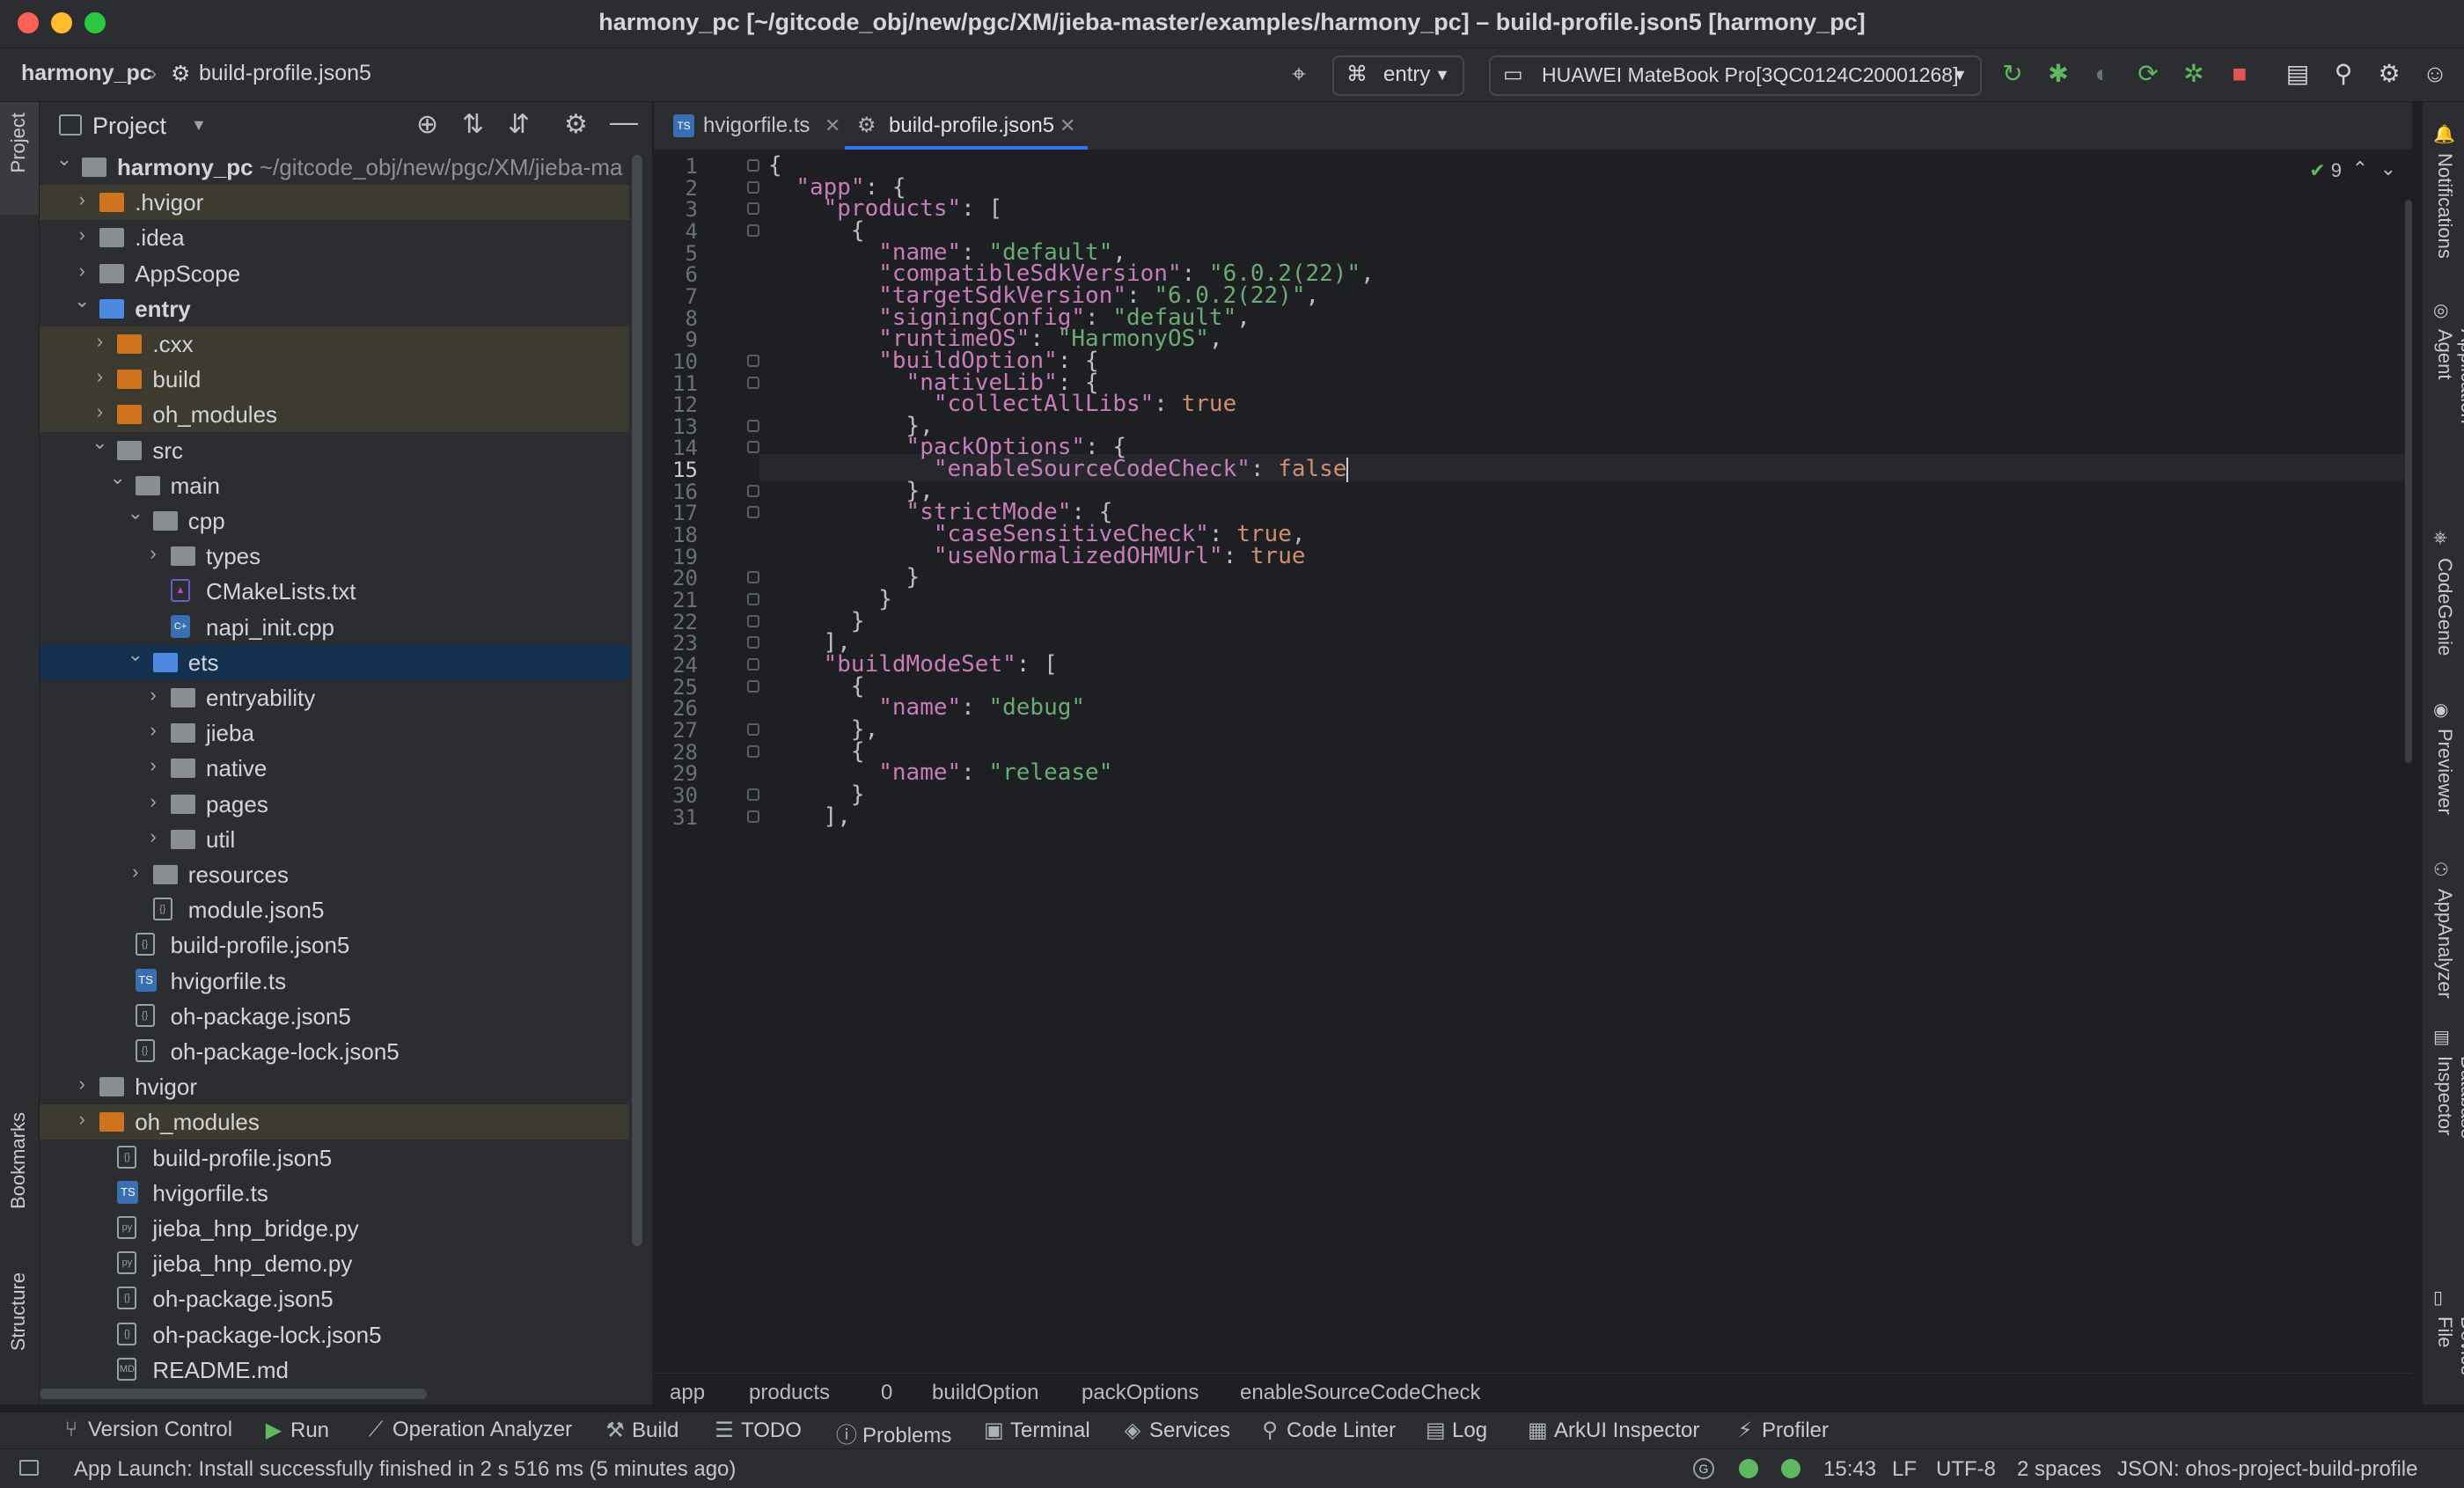 Image resolution: width=2464 pixels, height=1488 pixels. I want to click on account-icon: ☺, so click(2435, 74).